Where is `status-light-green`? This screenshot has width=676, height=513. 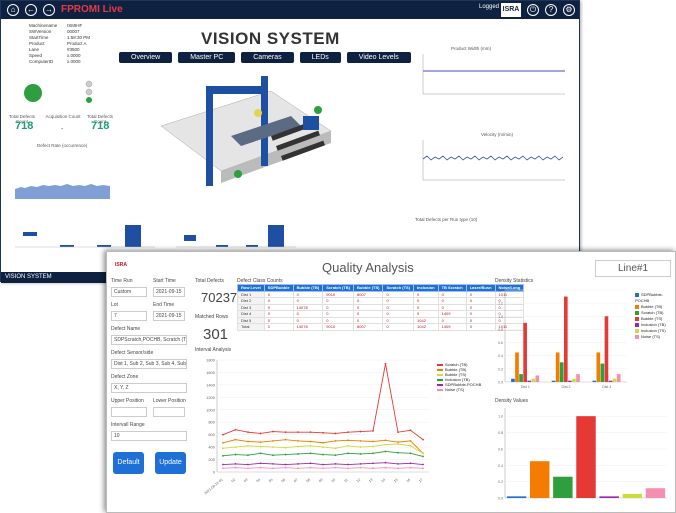 status-light-green is located at coordinates (33, 93).